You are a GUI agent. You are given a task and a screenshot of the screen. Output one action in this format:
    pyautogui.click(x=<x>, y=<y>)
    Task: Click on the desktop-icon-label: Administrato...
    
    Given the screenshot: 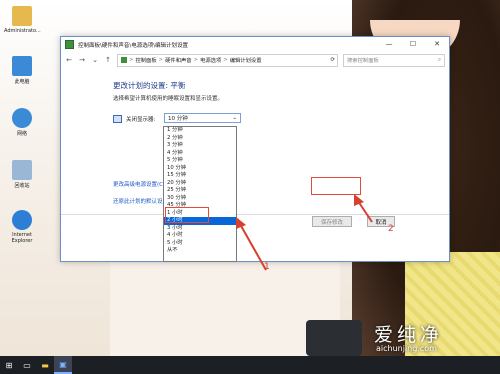 What is the action you would take?
    pyautogui.click(x=22, y=31)
    